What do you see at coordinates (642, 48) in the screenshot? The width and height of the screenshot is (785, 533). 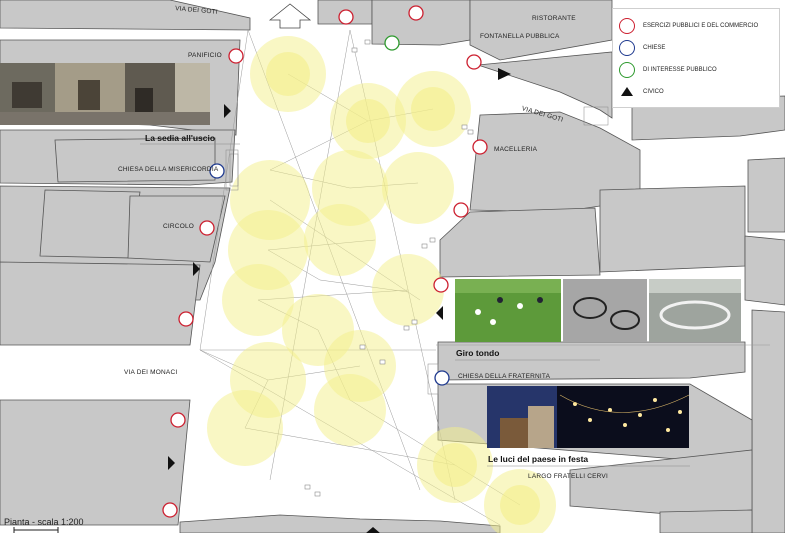 I see `legend-item-church: CHIESE` at bounding box center [642, 48].